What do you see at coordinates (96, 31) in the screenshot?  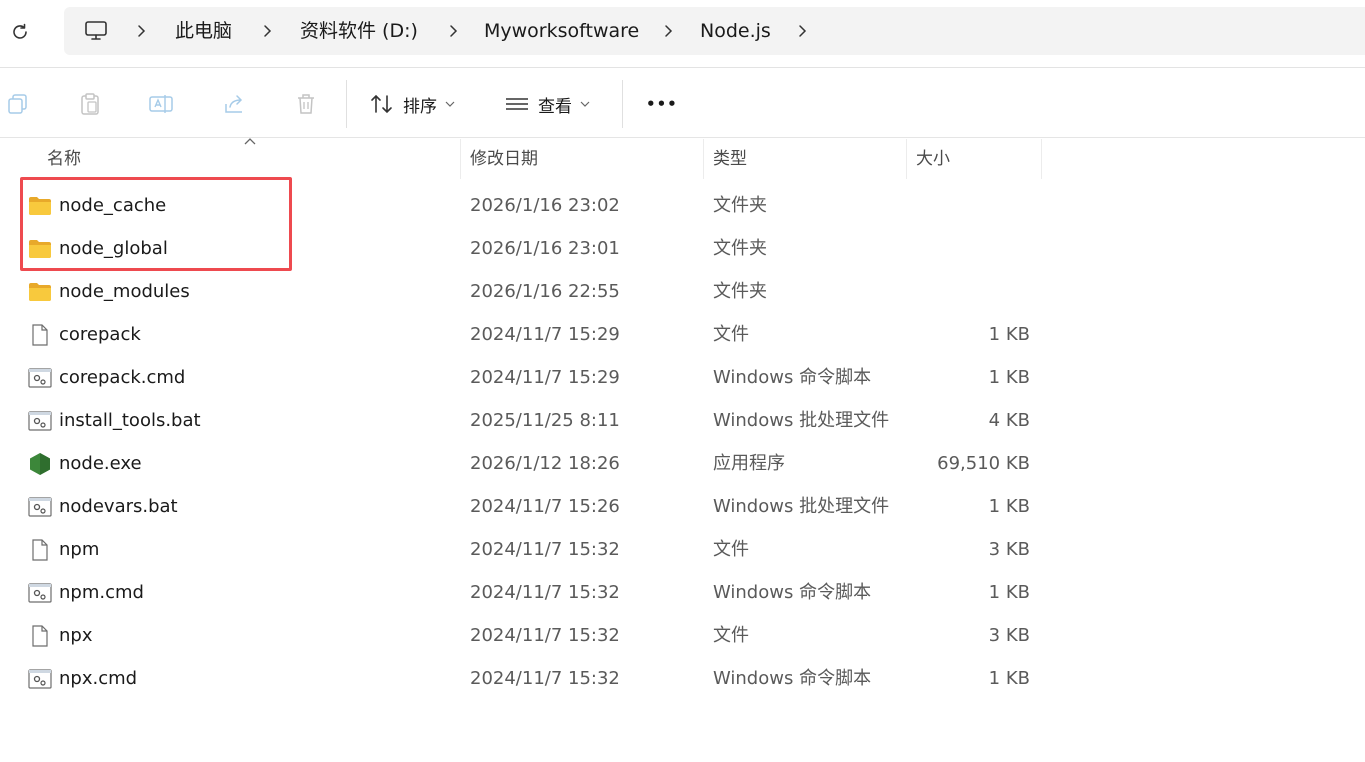 I see `this-pc-icon` at bounding box center [96, 31].